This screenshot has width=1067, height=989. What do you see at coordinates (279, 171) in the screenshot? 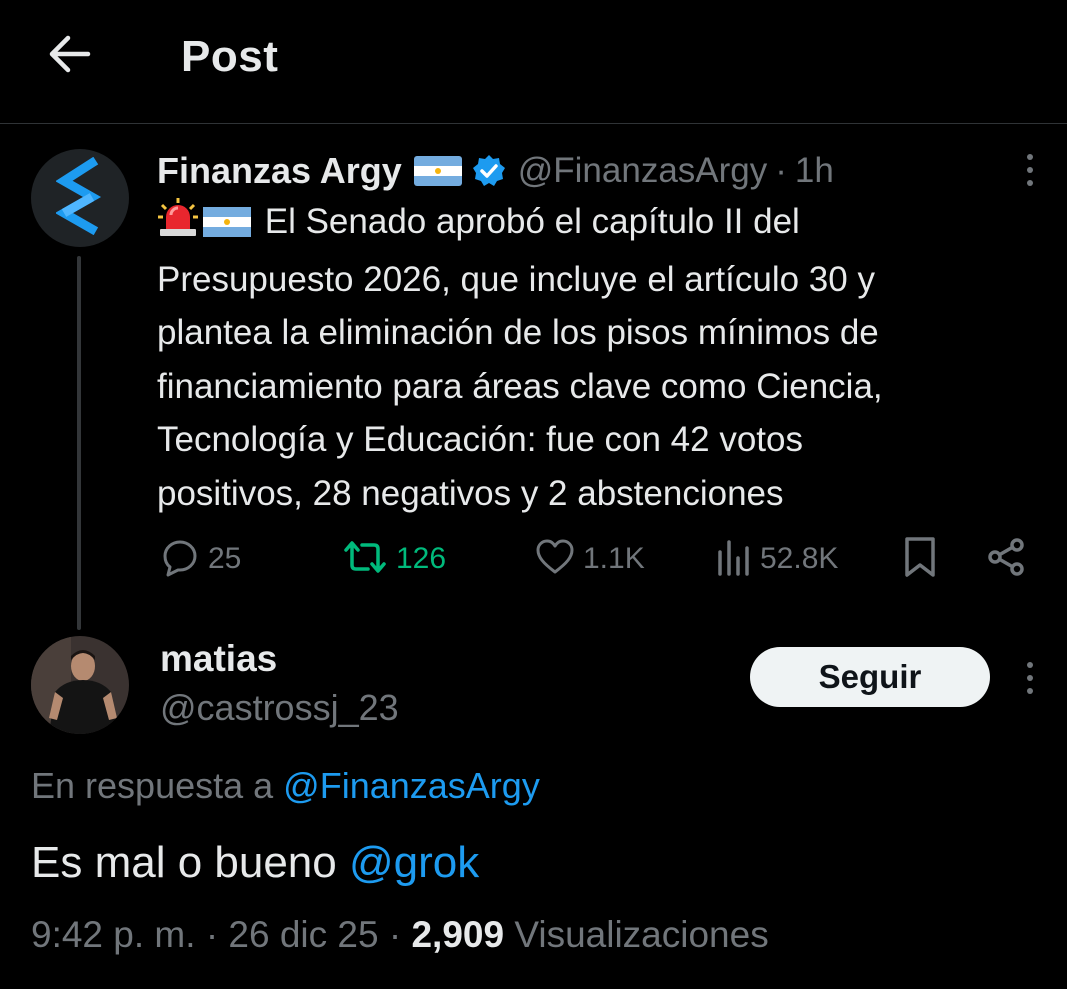
I see `author-name: Finanzas Argy` at bounding box center [279, 171].